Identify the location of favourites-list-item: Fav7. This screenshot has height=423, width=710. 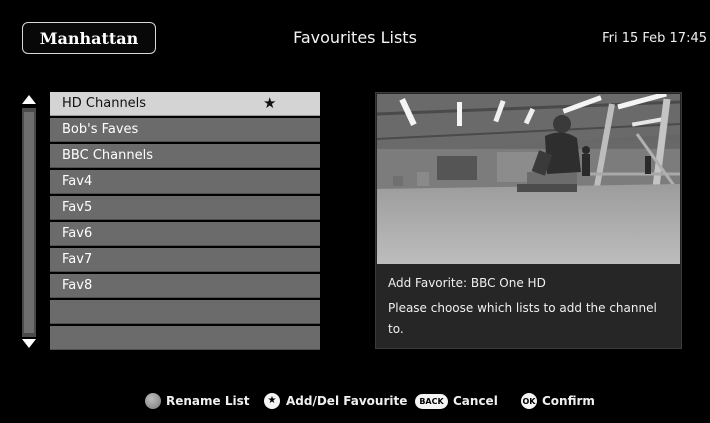
(185, 260).